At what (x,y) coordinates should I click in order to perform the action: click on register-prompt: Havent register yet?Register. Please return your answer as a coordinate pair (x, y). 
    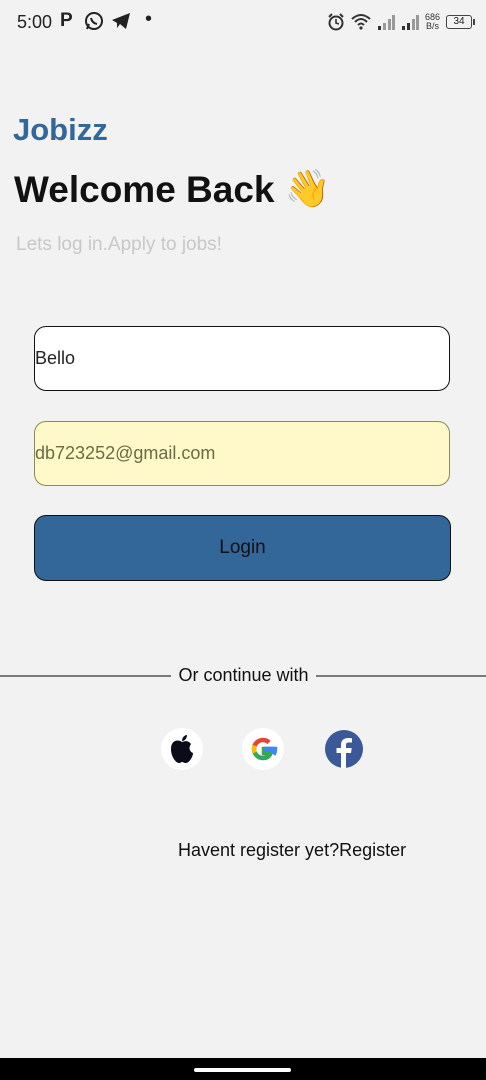
    Looking at the image, I should click on (292, 850).